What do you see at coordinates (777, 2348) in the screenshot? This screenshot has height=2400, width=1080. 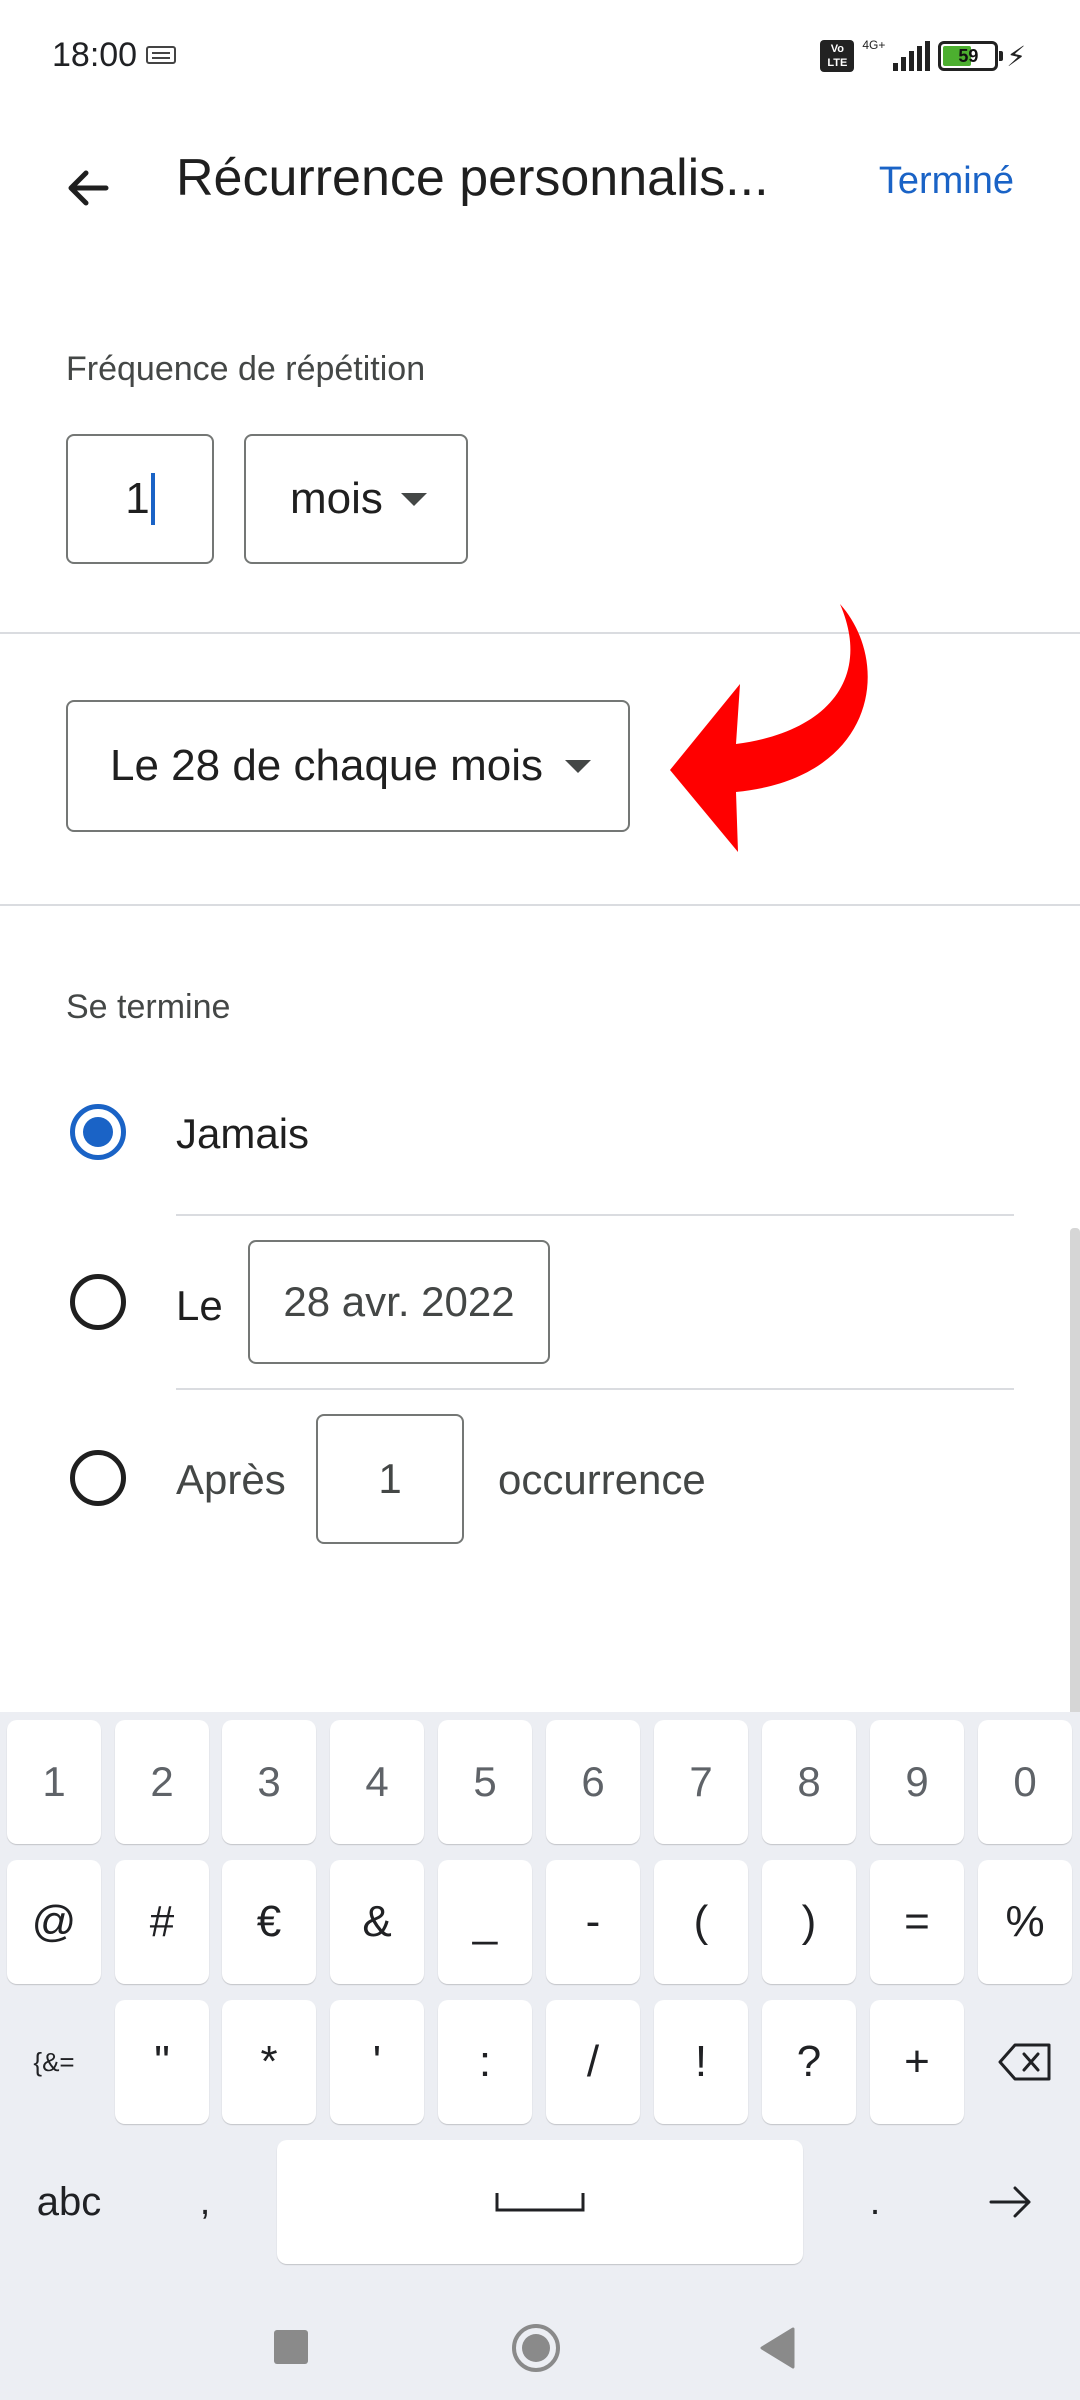 I see `back-nav-icon` at bounding box center [777, 2348].